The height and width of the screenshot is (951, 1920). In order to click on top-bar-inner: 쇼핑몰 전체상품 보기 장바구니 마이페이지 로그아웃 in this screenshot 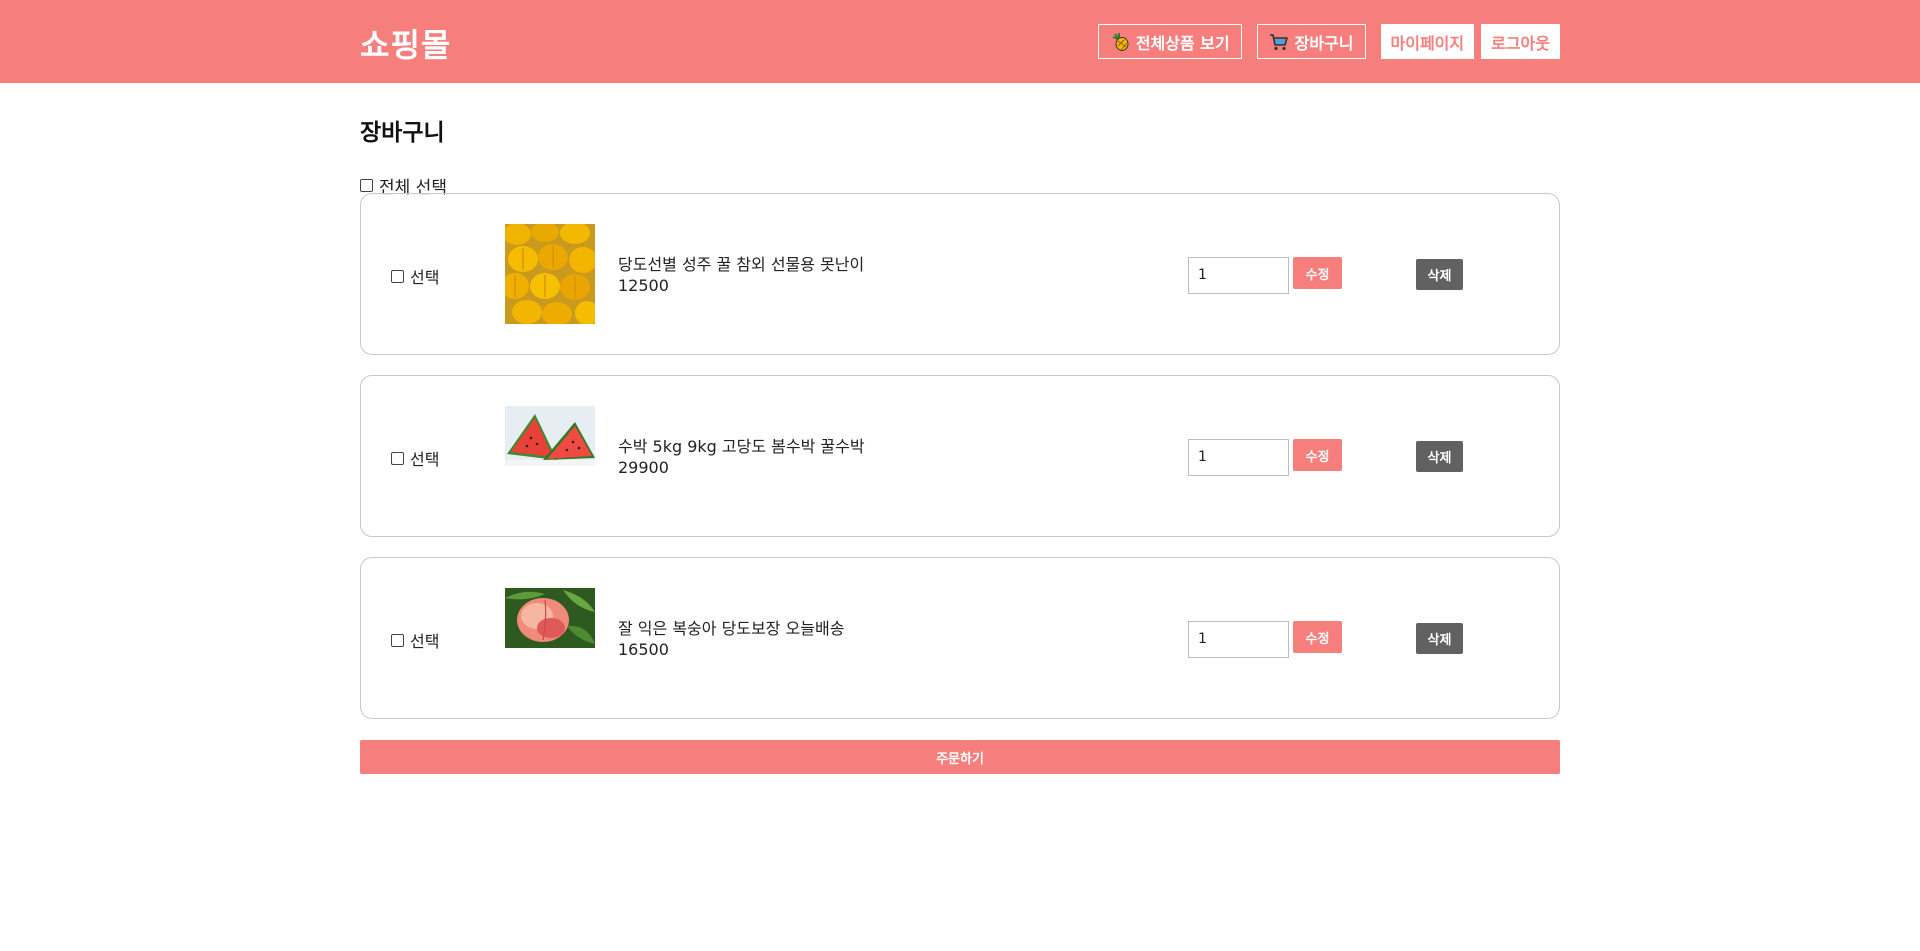, I will do `click(960, 41)`.